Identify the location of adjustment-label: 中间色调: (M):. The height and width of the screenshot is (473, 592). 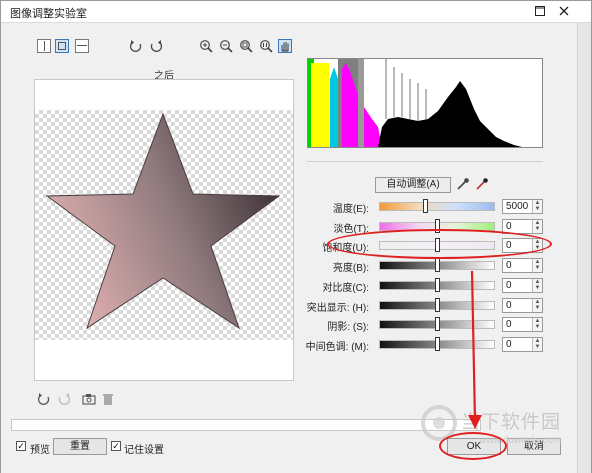
(337, 347).